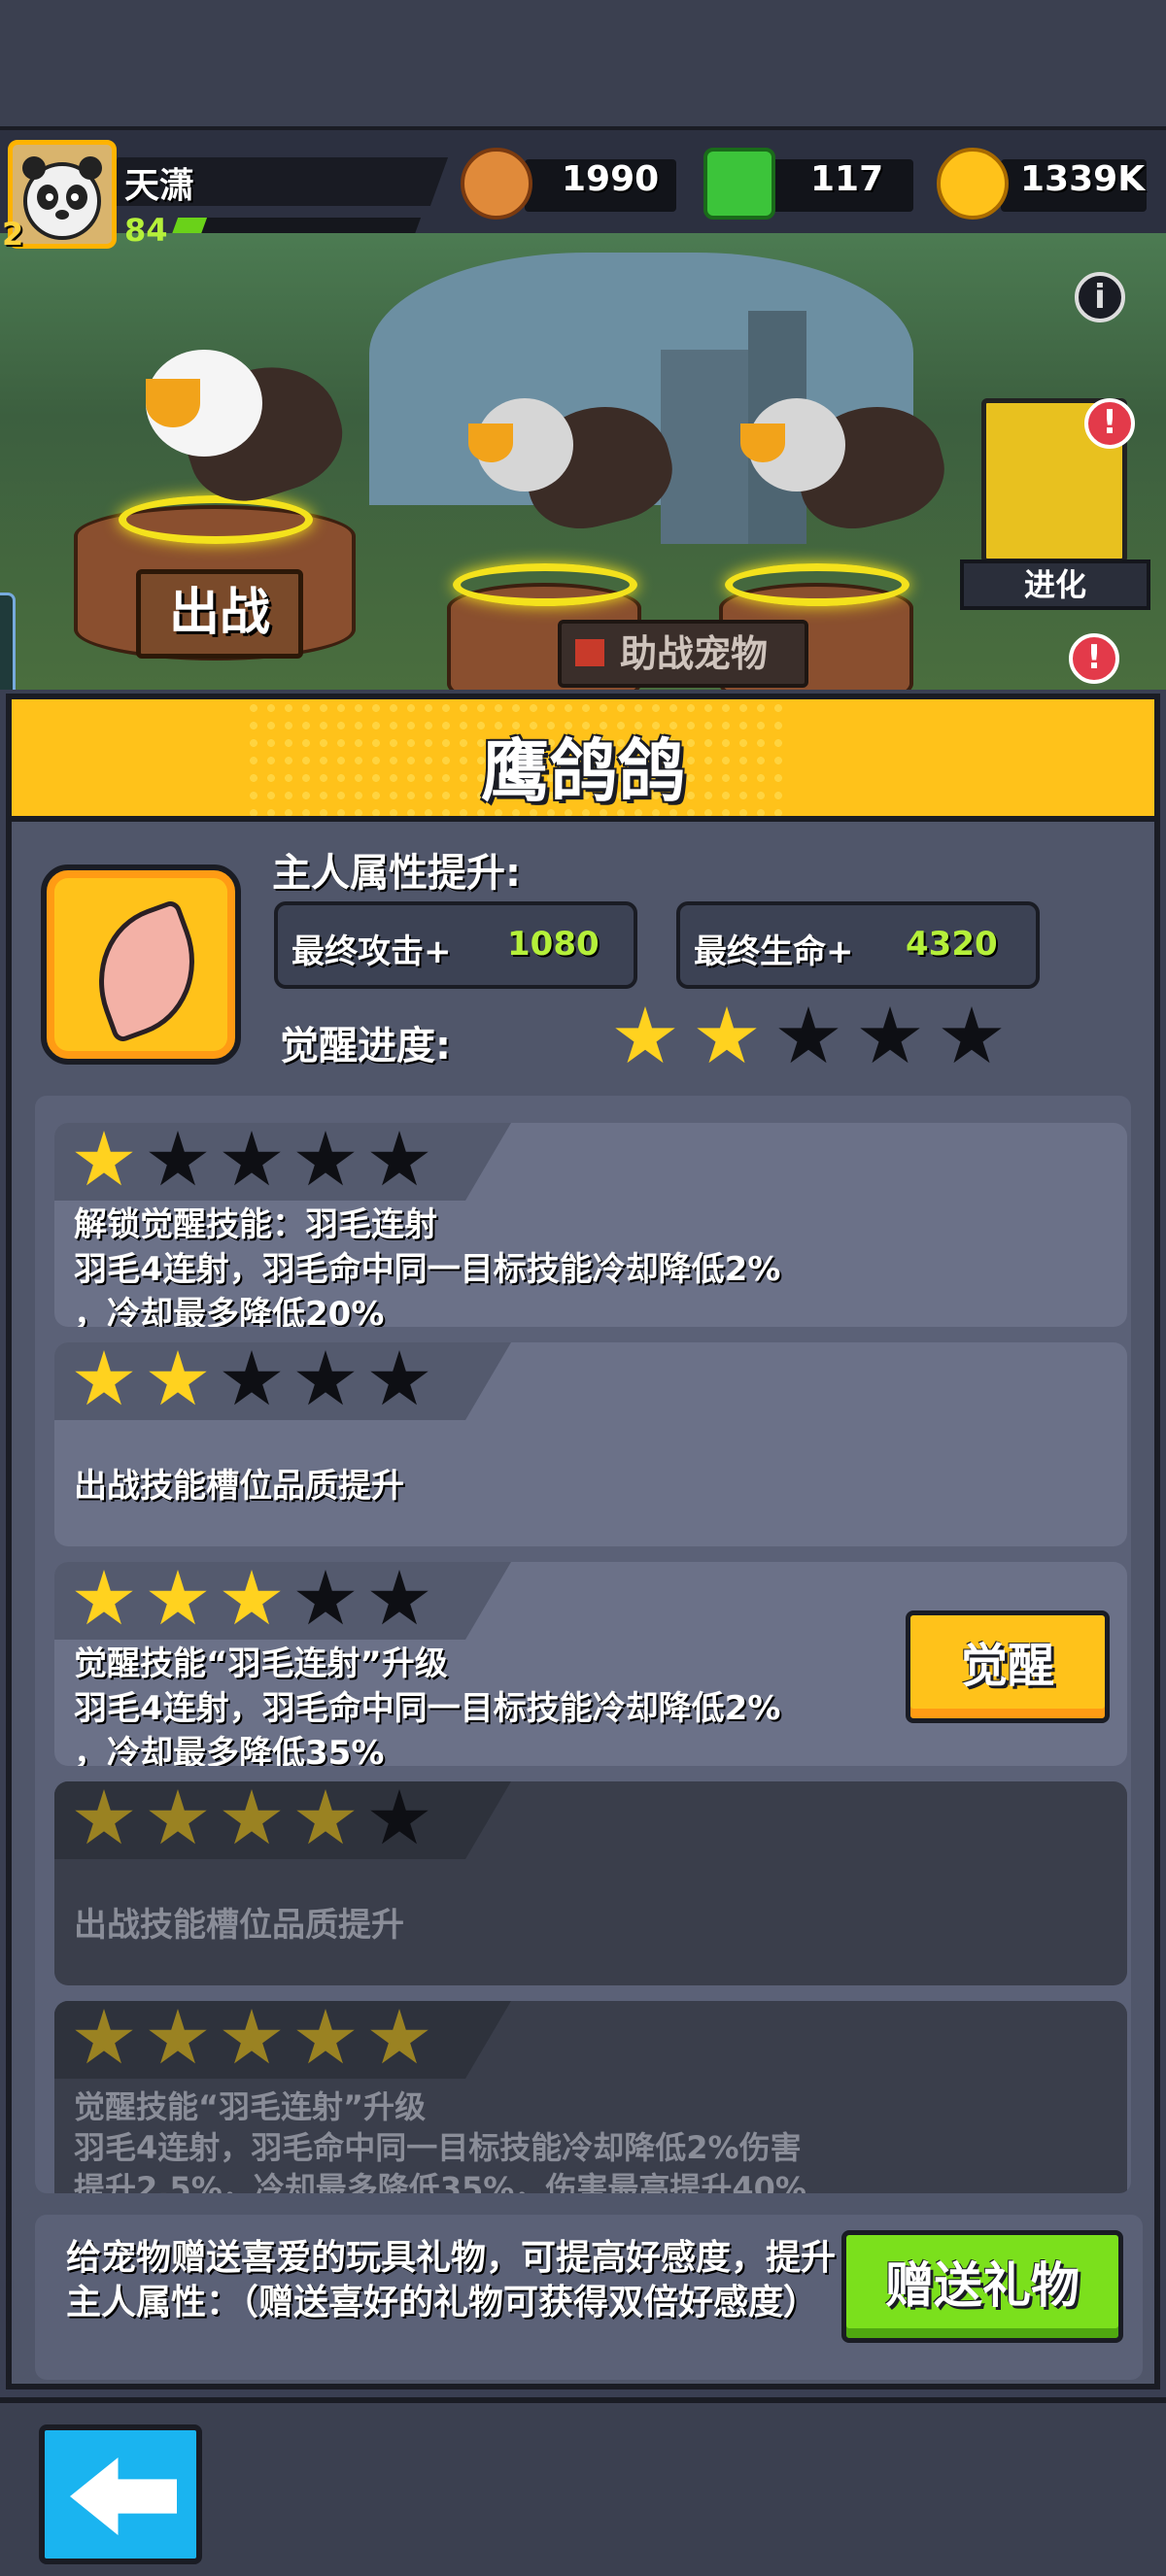 The width and height of the screenshot is (1166, 2576). I want to click on info-icon: i, so click(1100, 297).